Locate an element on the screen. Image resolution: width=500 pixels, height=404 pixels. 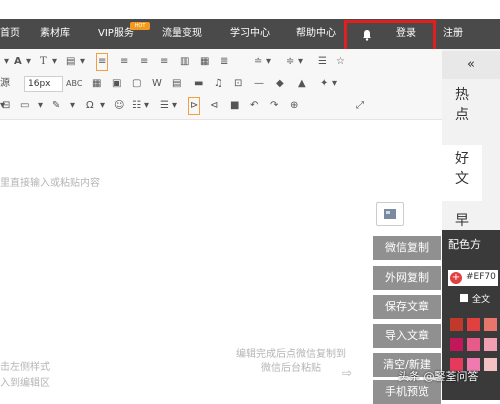
rail-tab-hot-label: 热点 is located at coordinates (462, 105).